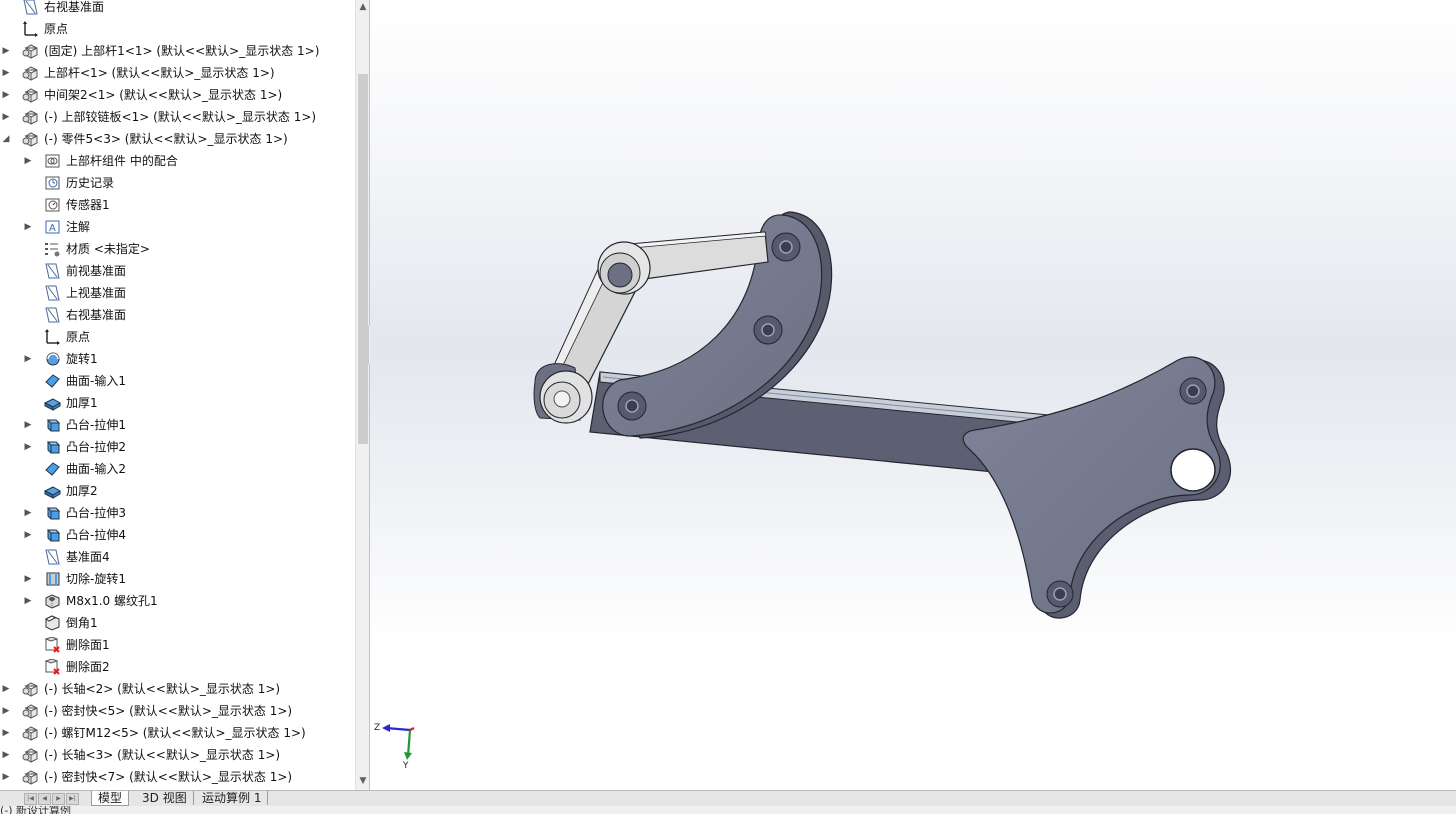 Image resolution: width=1456 pixels, height=814 pixels. I want to click on tree-item: 前视基准面, so click(177, 271).